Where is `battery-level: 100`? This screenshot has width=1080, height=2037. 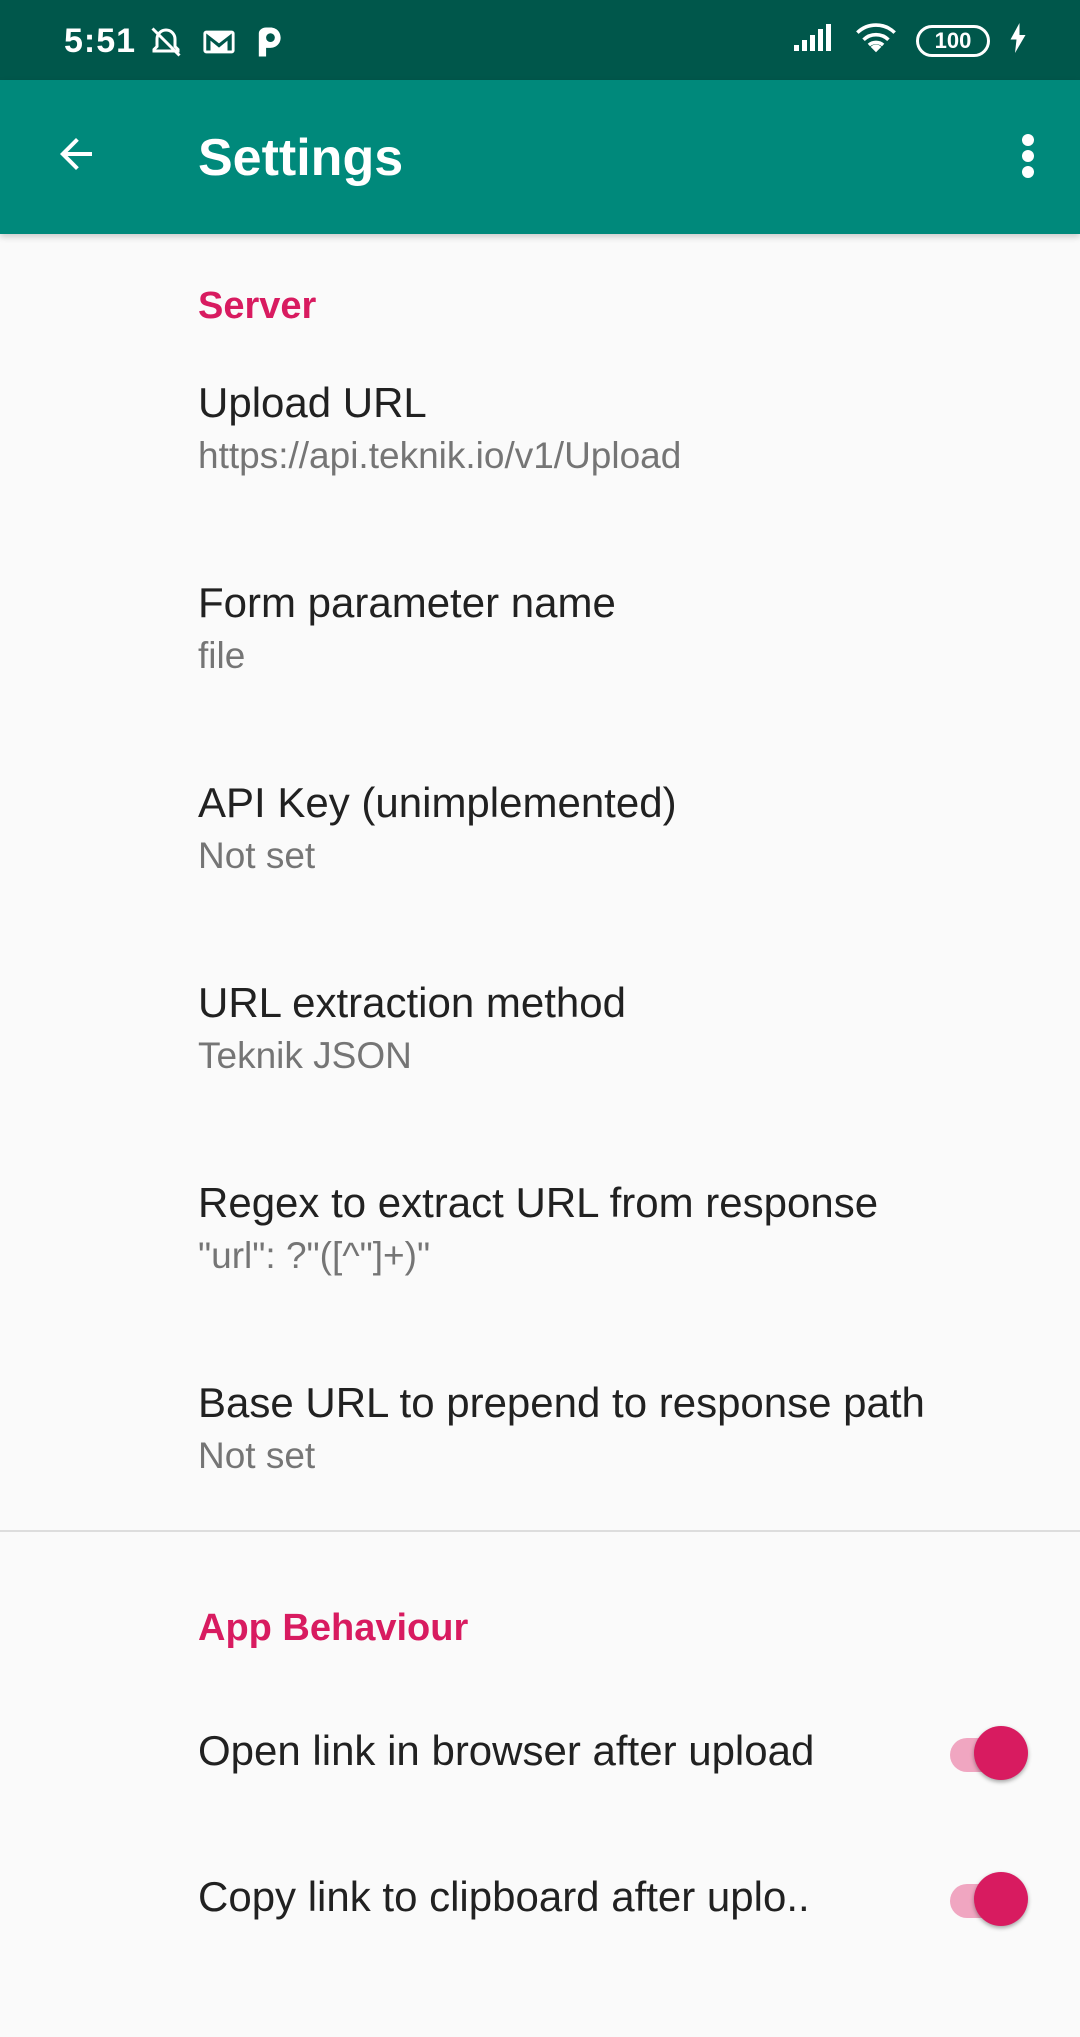 battery-level: 100 is located at coordinates (953, 40).